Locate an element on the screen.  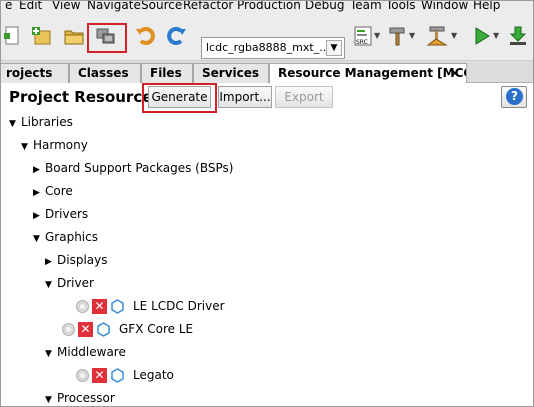
tree-node-graphics: ▼ Graphics is located at coordinates (65, 237).